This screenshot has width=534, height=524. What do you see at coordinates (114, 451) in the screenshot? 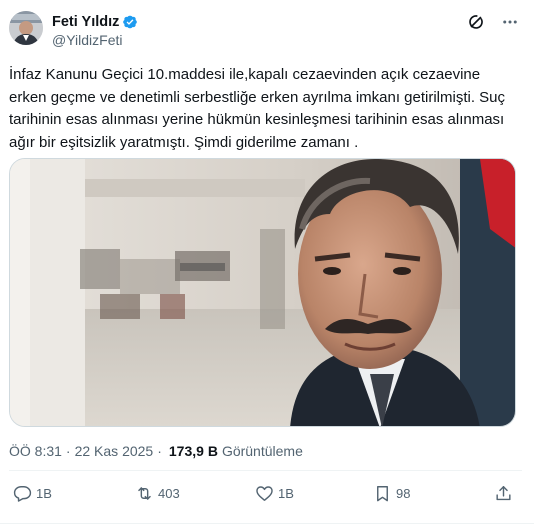
I see `tweet-date: 22 Kas 2025` at bounding box center [114, 451].